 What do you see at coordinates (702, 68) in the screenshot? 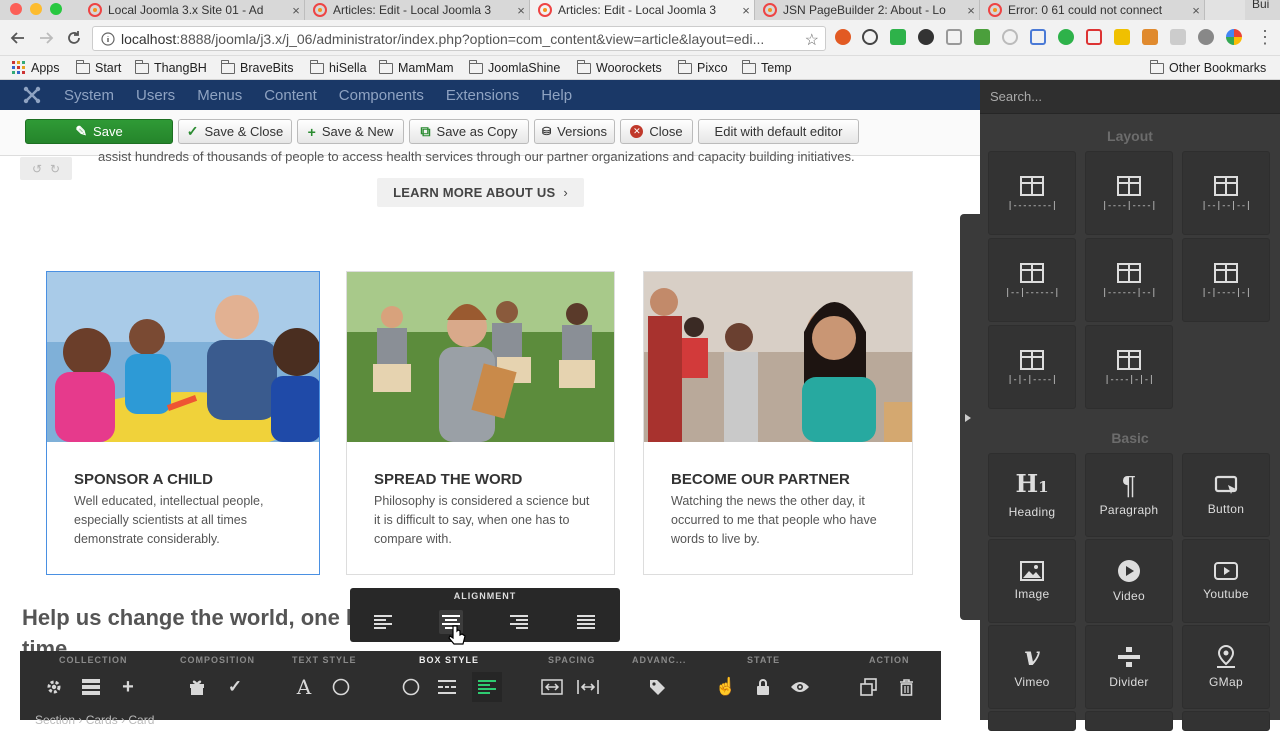
I see `bookmark-folder: Pixco` at bounding box center [702, 68].